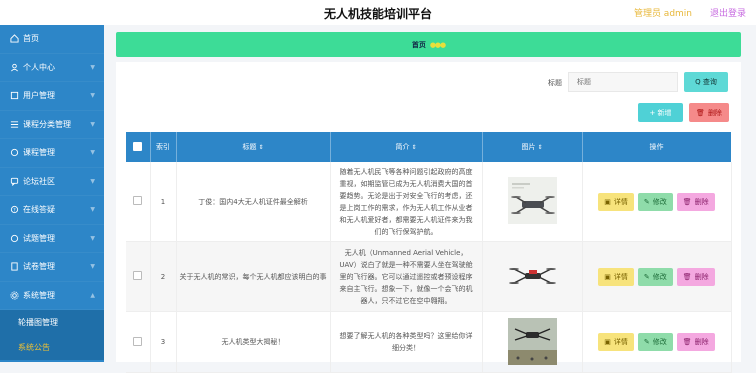  Describe the element at coordinates (39, 295) in the screenshot. I see `sidebar-item-label: 系统管理` at that location.